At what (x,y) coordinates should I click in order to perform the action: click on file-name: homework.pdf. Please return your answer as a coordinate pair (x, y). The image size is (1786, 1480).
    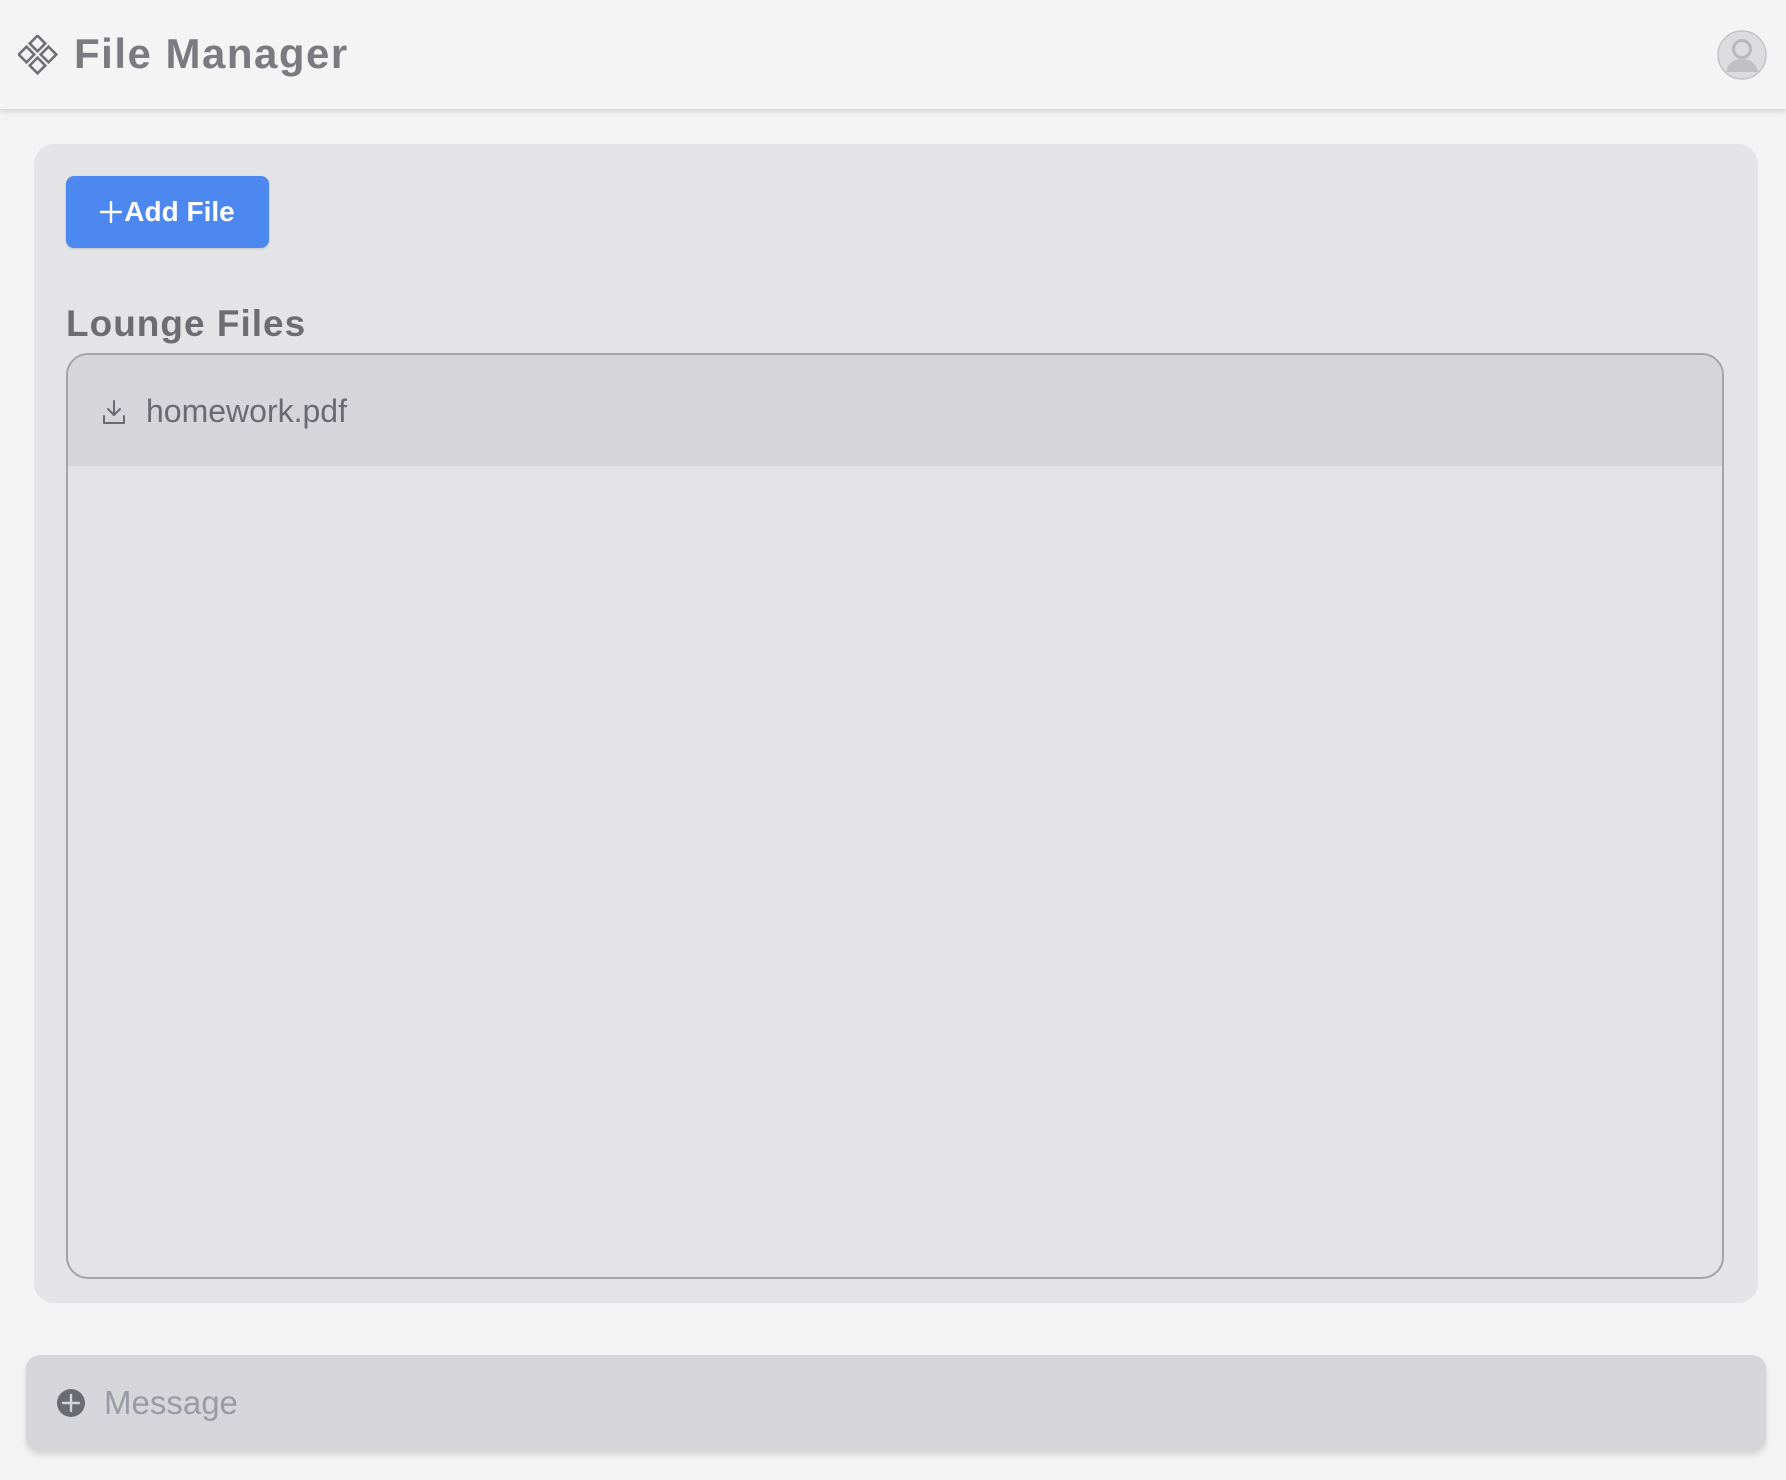
    Looking at the image, I should click on (246, 411).